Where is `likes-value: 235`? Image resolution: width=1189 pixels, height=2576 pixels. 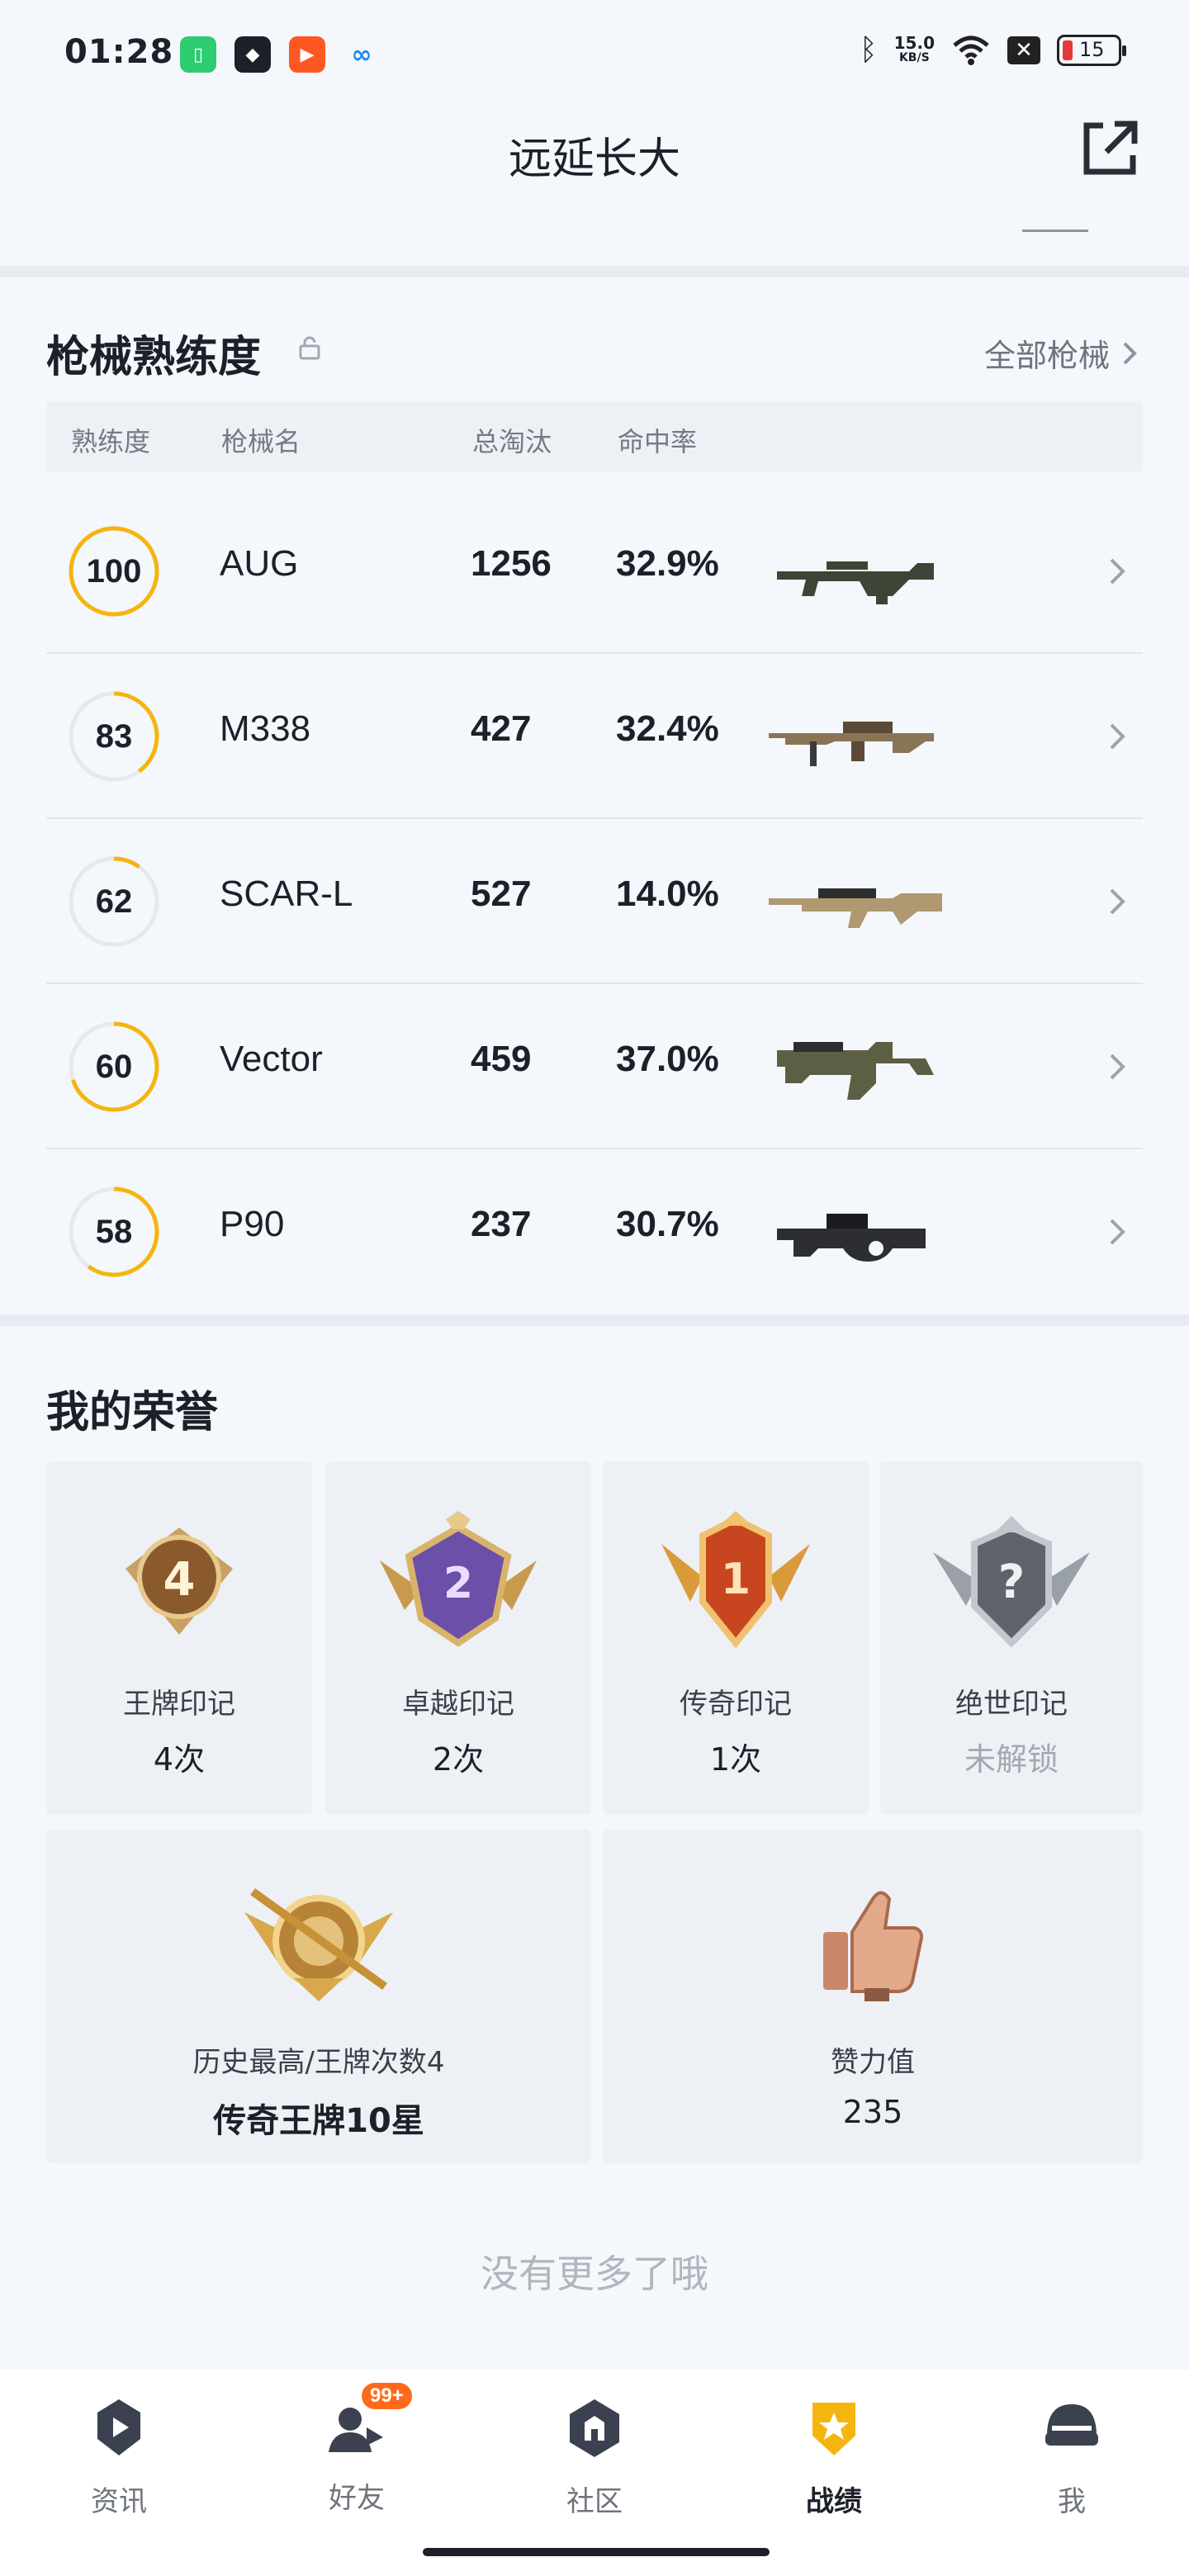
likes-value: 235 is located at coordinates (872, 2112).